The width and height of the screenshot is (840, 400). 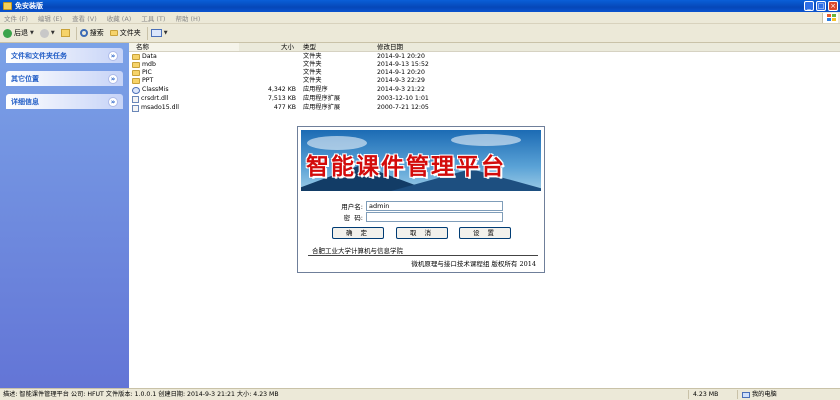 I want to click on file-size: 477 KB, so click(x=284, y=107).